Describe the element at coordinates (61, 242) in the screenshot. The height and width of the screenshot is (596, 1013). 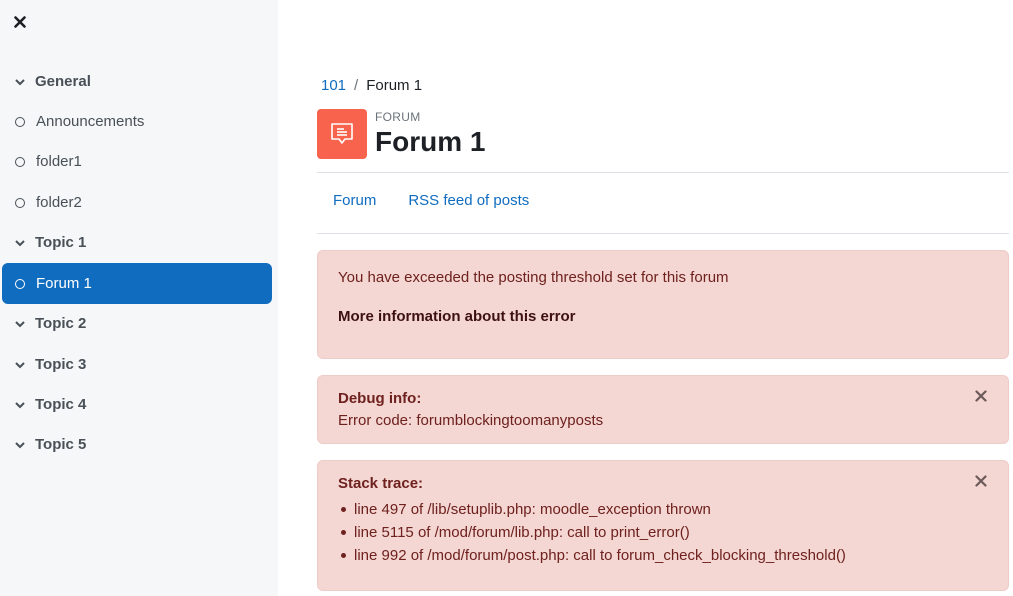
I see `section-label: Topic 1` at that location.